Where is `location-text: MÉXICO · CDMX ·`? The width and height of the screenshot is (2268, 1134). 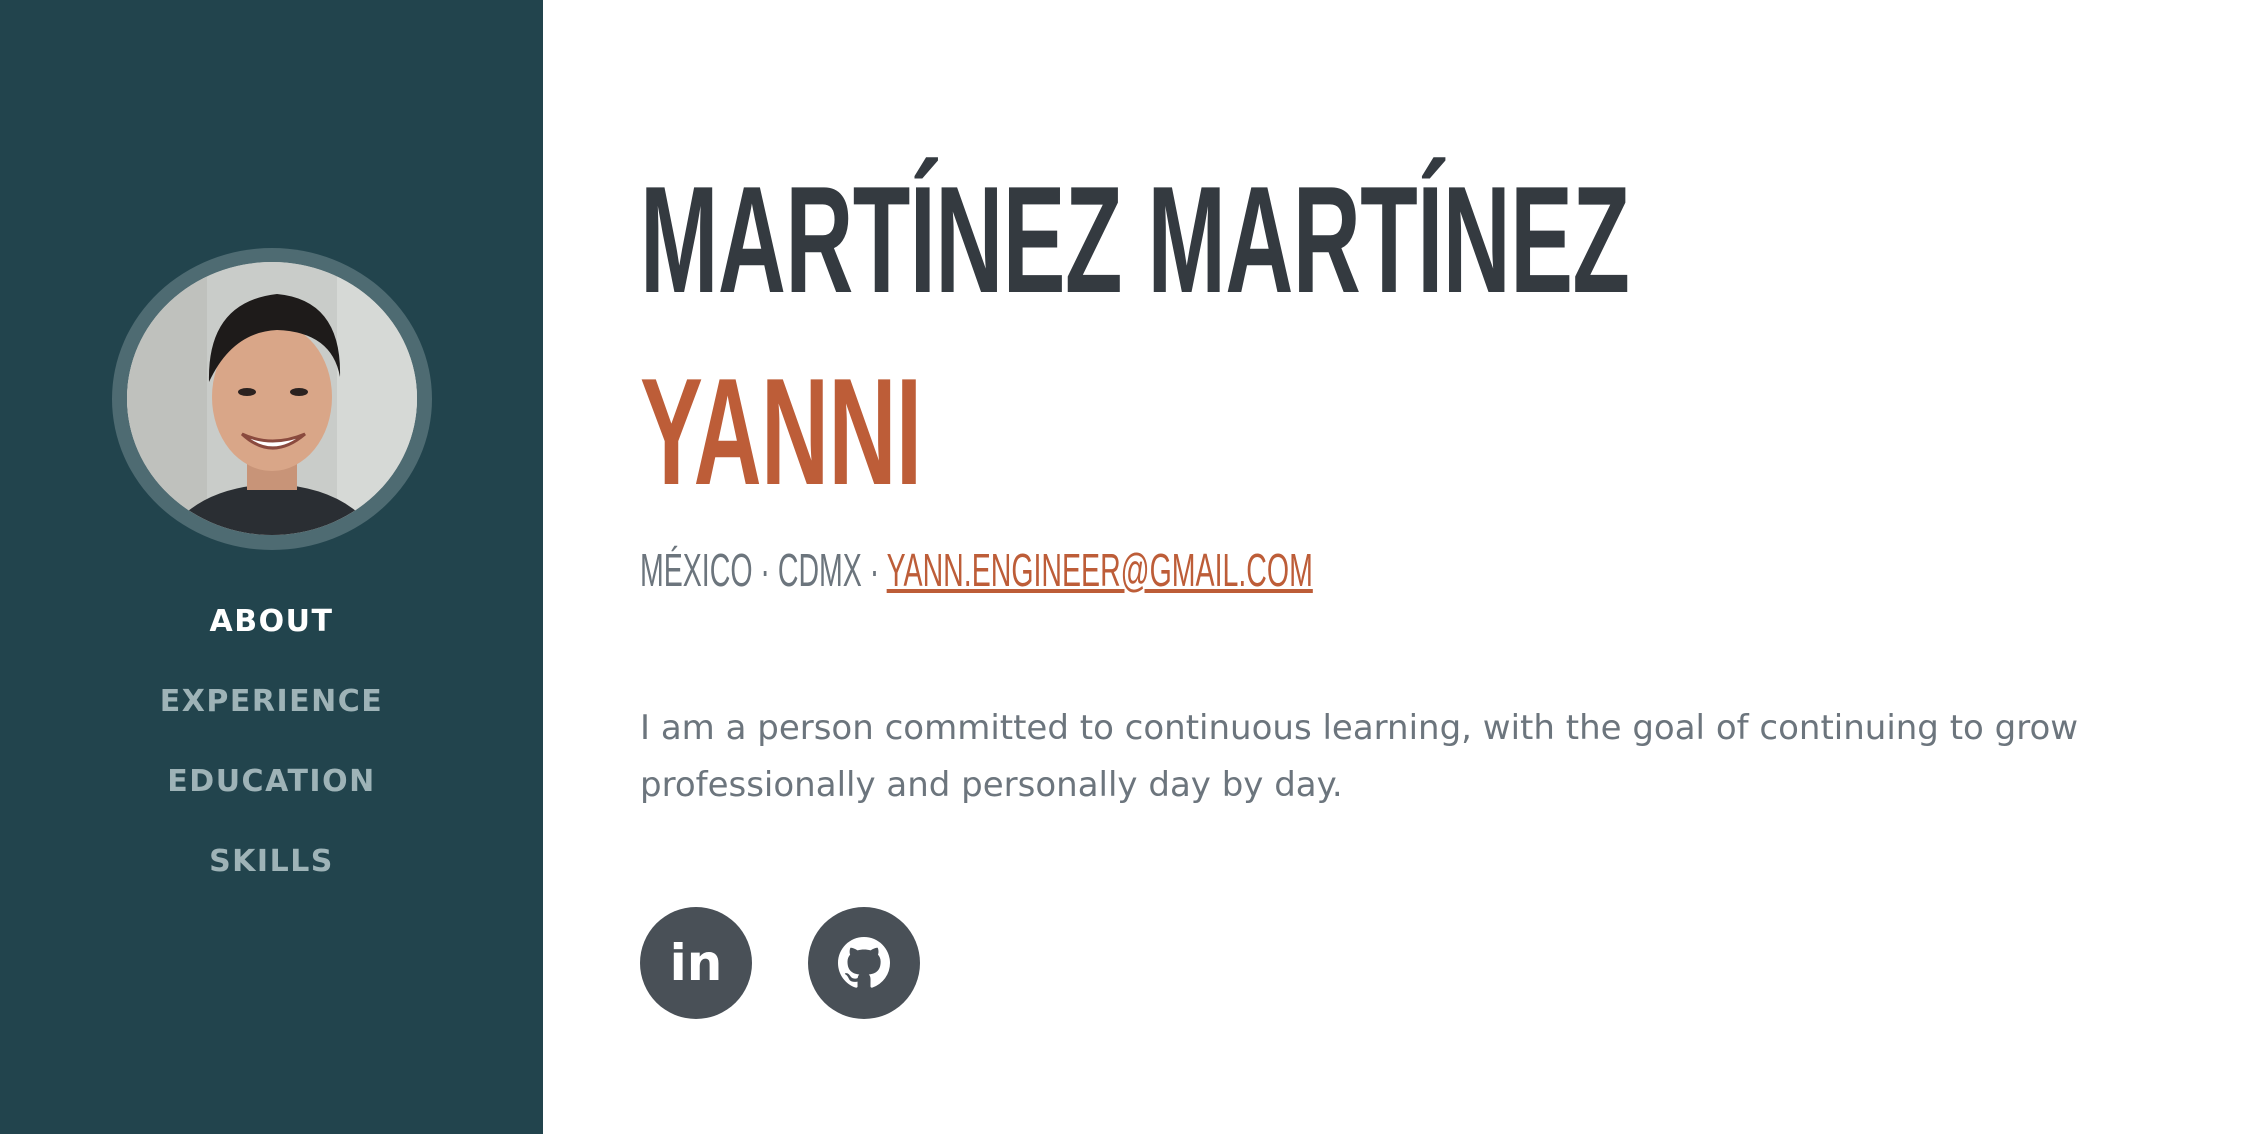 location-text: MÉXICO · CDMX · is located at coordinates (763, 570).